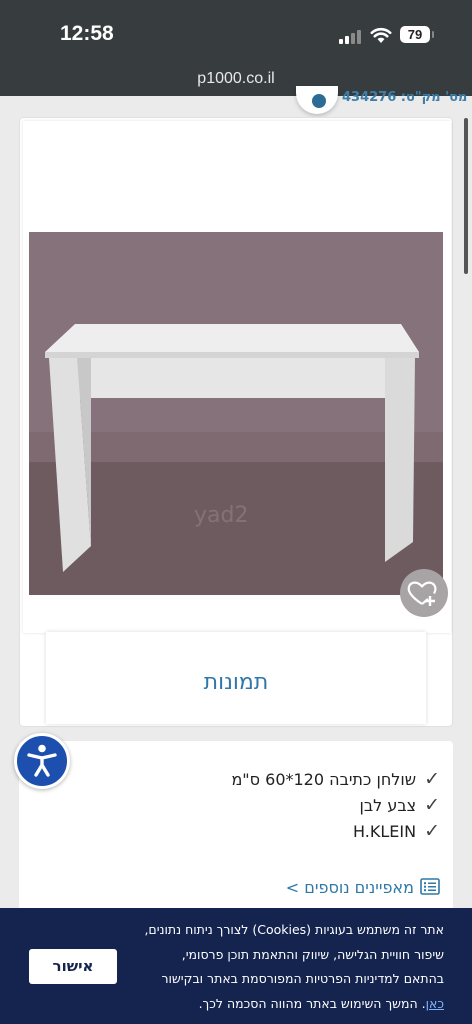 This screenshot has height=1024, width=472. I want to click on feature-item: ✓ שולחן כתיבה 120*60 ס"מ, so click(335, 779).